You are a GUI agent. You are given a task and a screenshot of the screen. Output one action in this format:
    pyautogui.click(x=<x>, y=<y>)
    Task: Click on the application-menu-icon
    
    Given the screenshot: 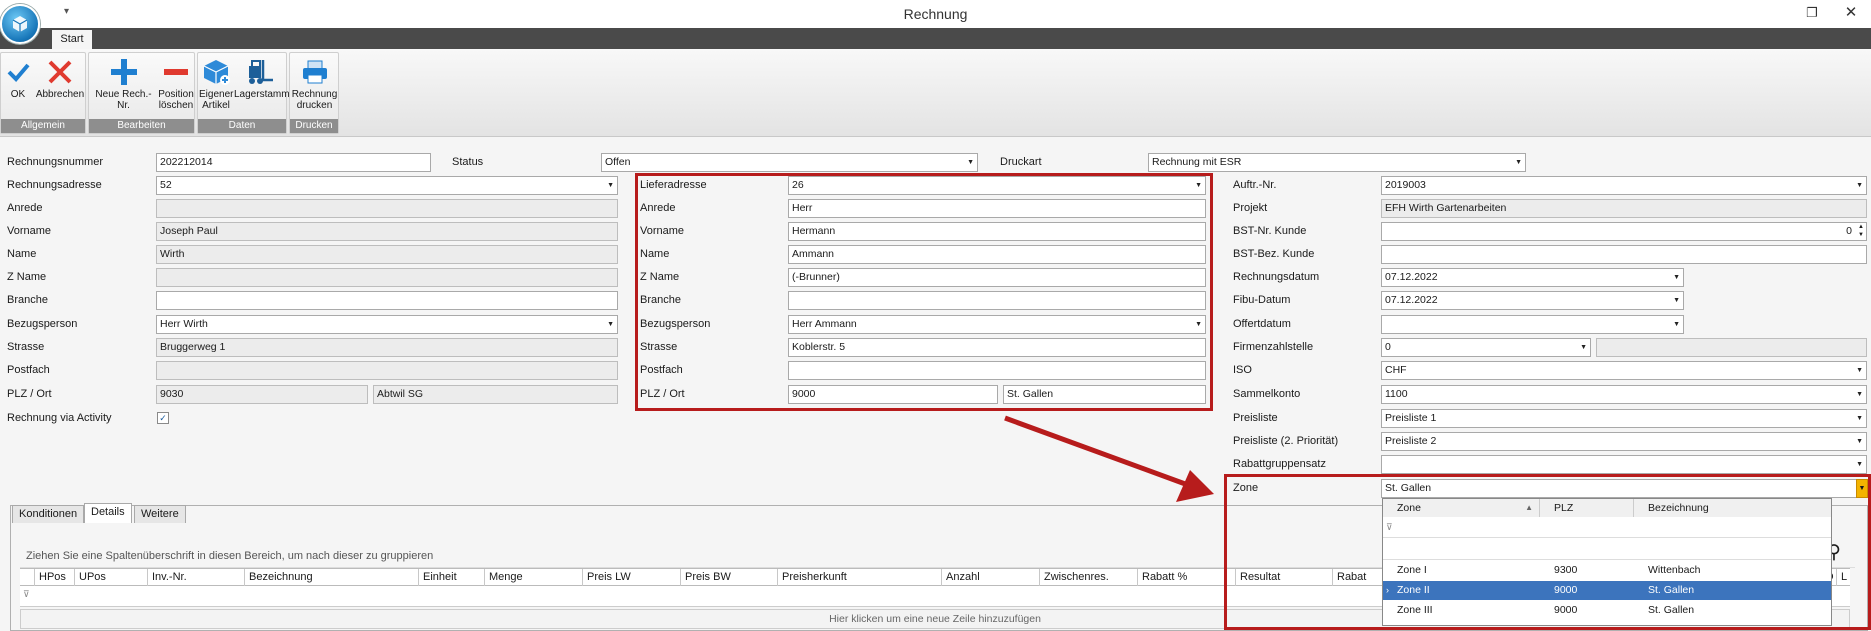 What is the action you would take?
    pyautogui.click(x=20, y=24)
    